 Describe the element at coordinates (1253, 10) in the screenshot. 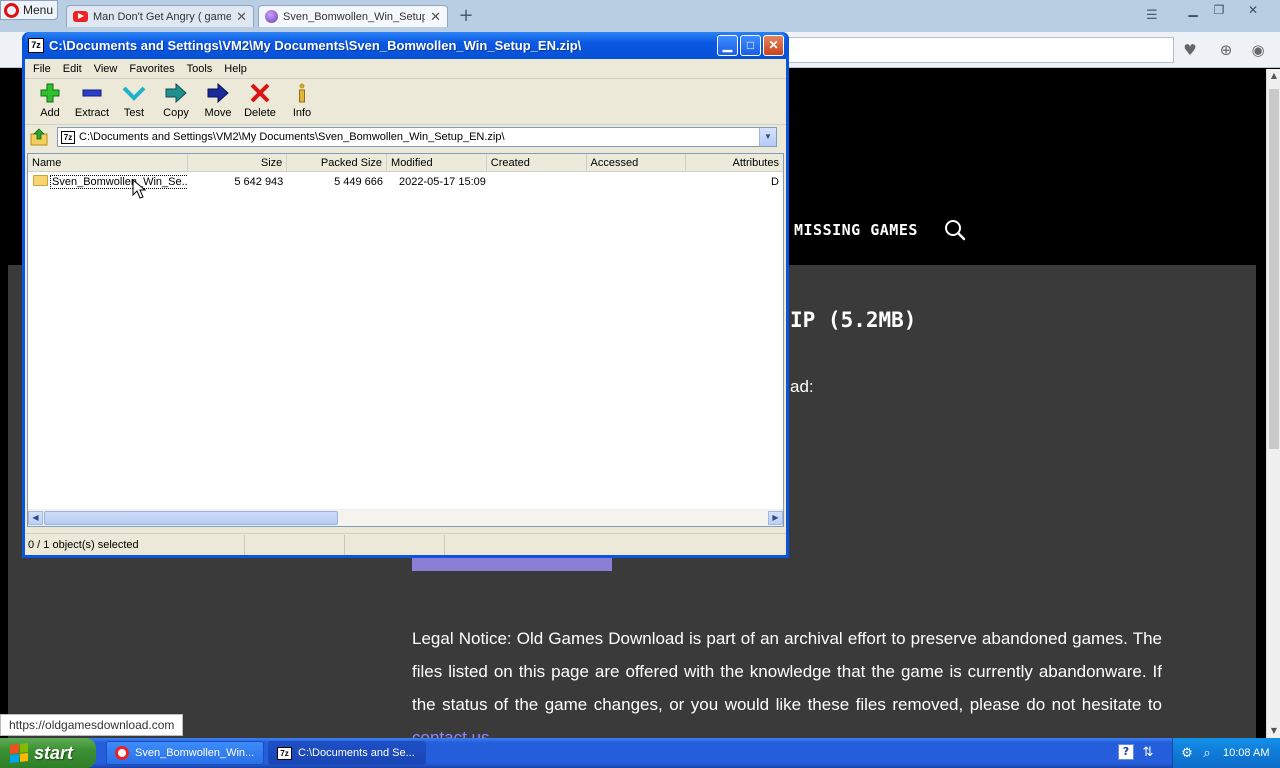

I see `browser-close-icon: ✕` at that location.